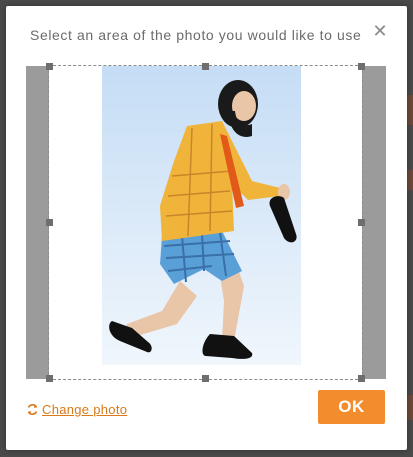  What do you see at coordinates (85, 409) in the screenshot?
I see `change-photo-label: Change photo` at bounding box center [85, 409].